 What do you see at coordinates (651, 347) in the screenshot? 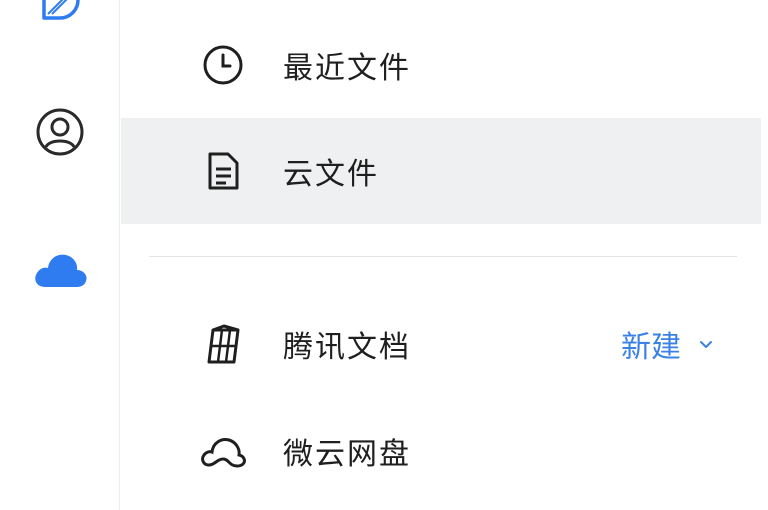
I see `new-button-label: 新建` at bounding box center [651, 347].